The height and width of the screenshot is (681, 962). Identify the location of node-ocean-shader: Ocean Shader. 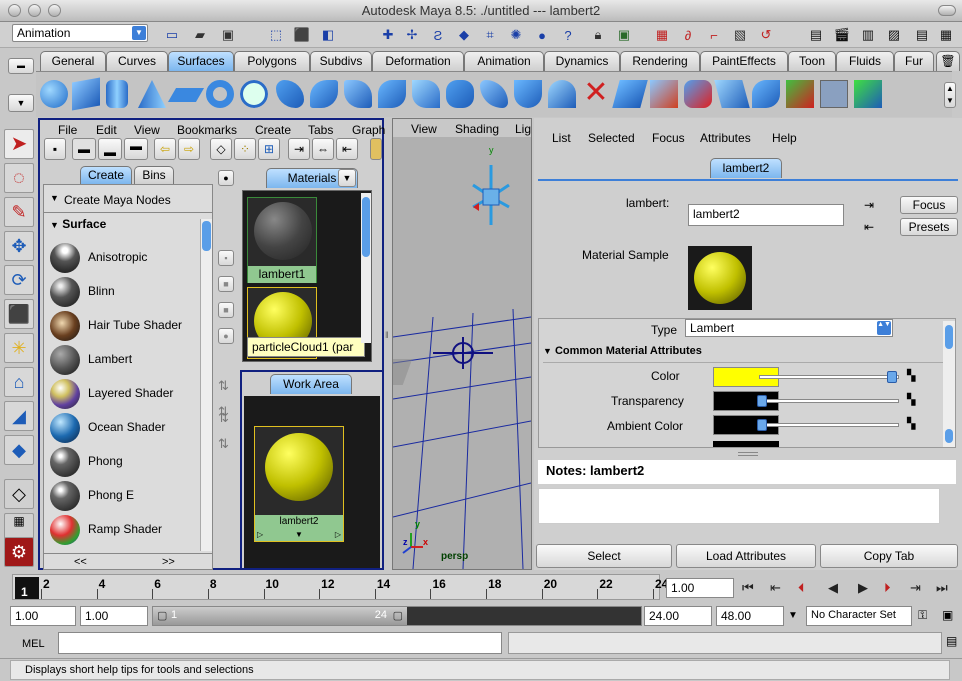
(125, 428).